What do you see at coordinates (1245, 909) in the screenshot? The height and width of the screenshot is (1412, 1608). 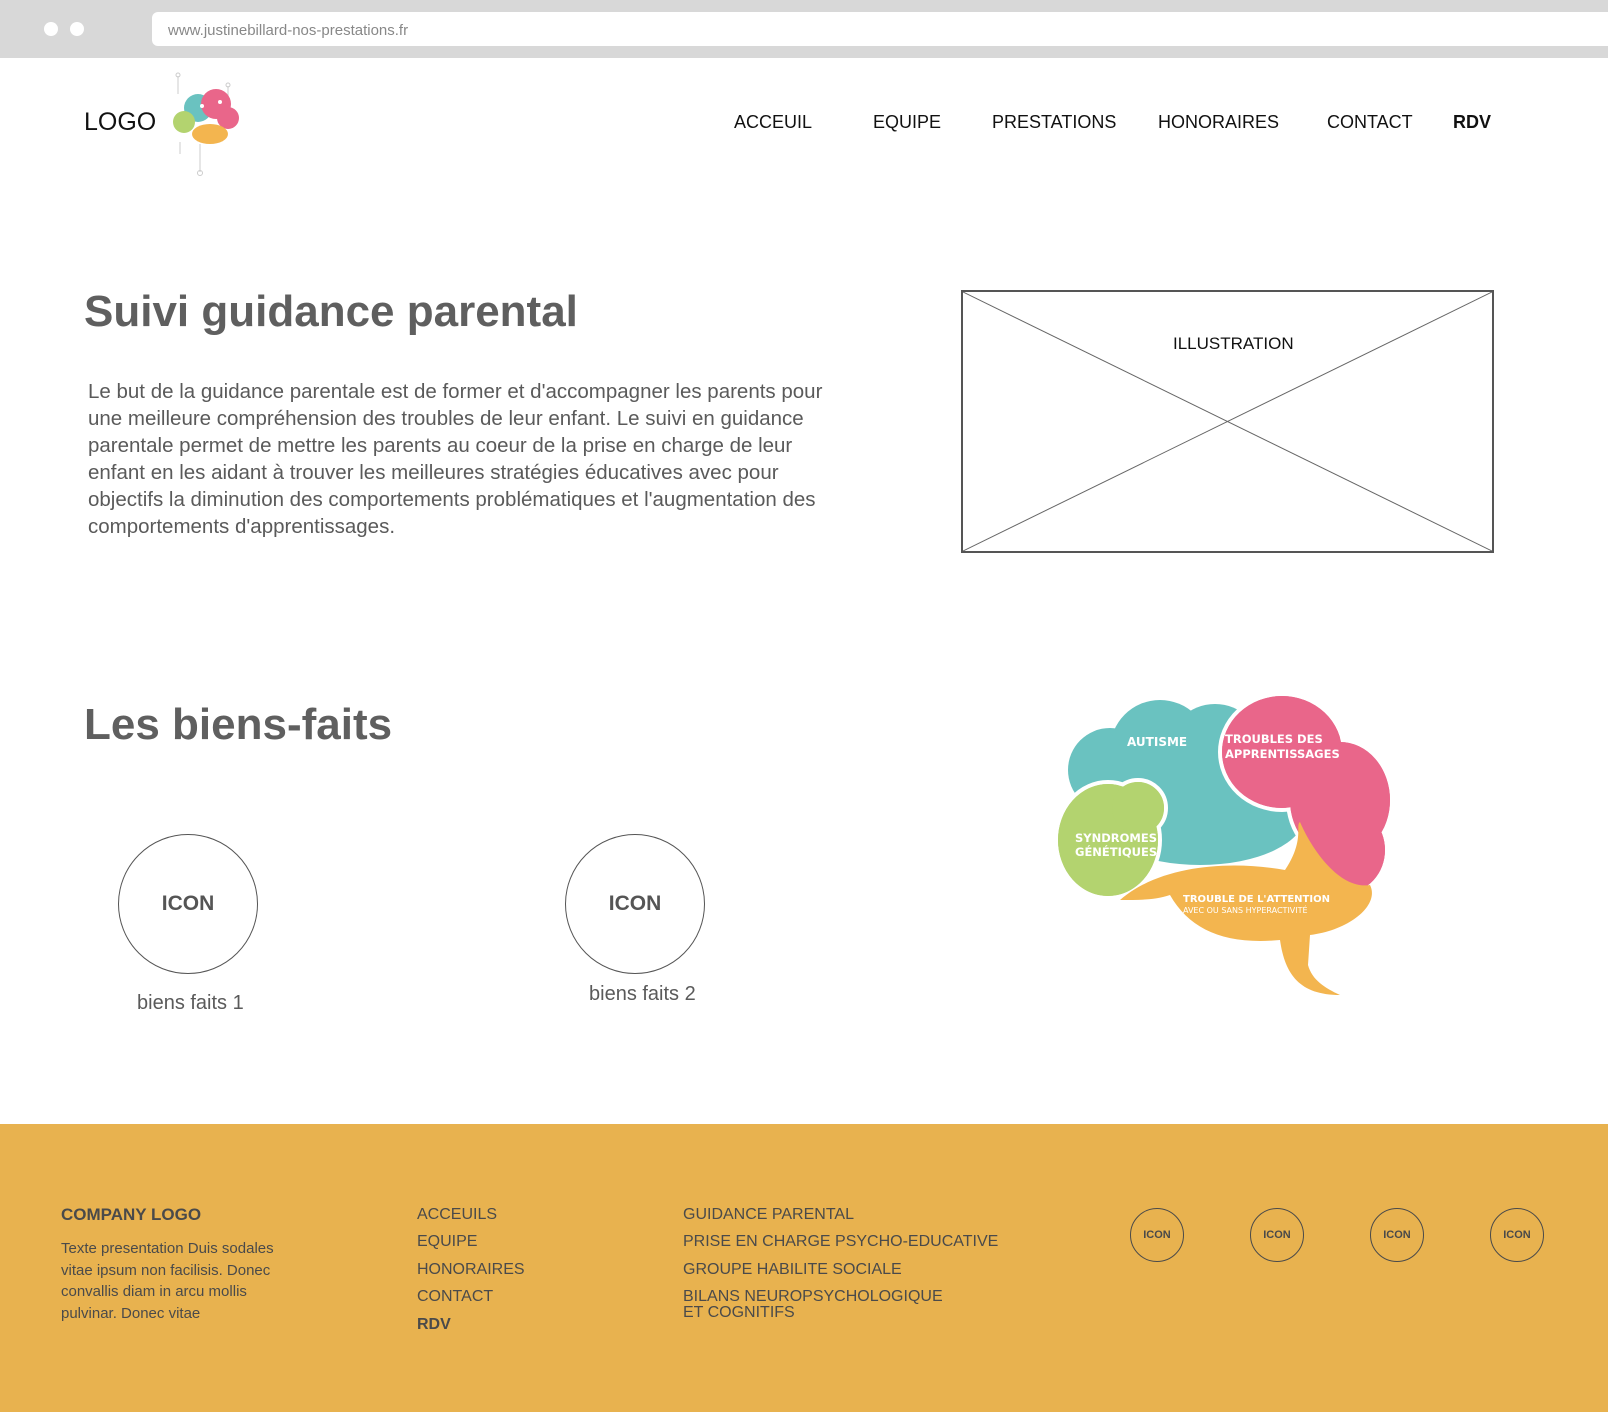 I see `brain-label-attention-2: AVEC OU SANS HYPERACTIVITÉ` at bounding box center [1245, 909].